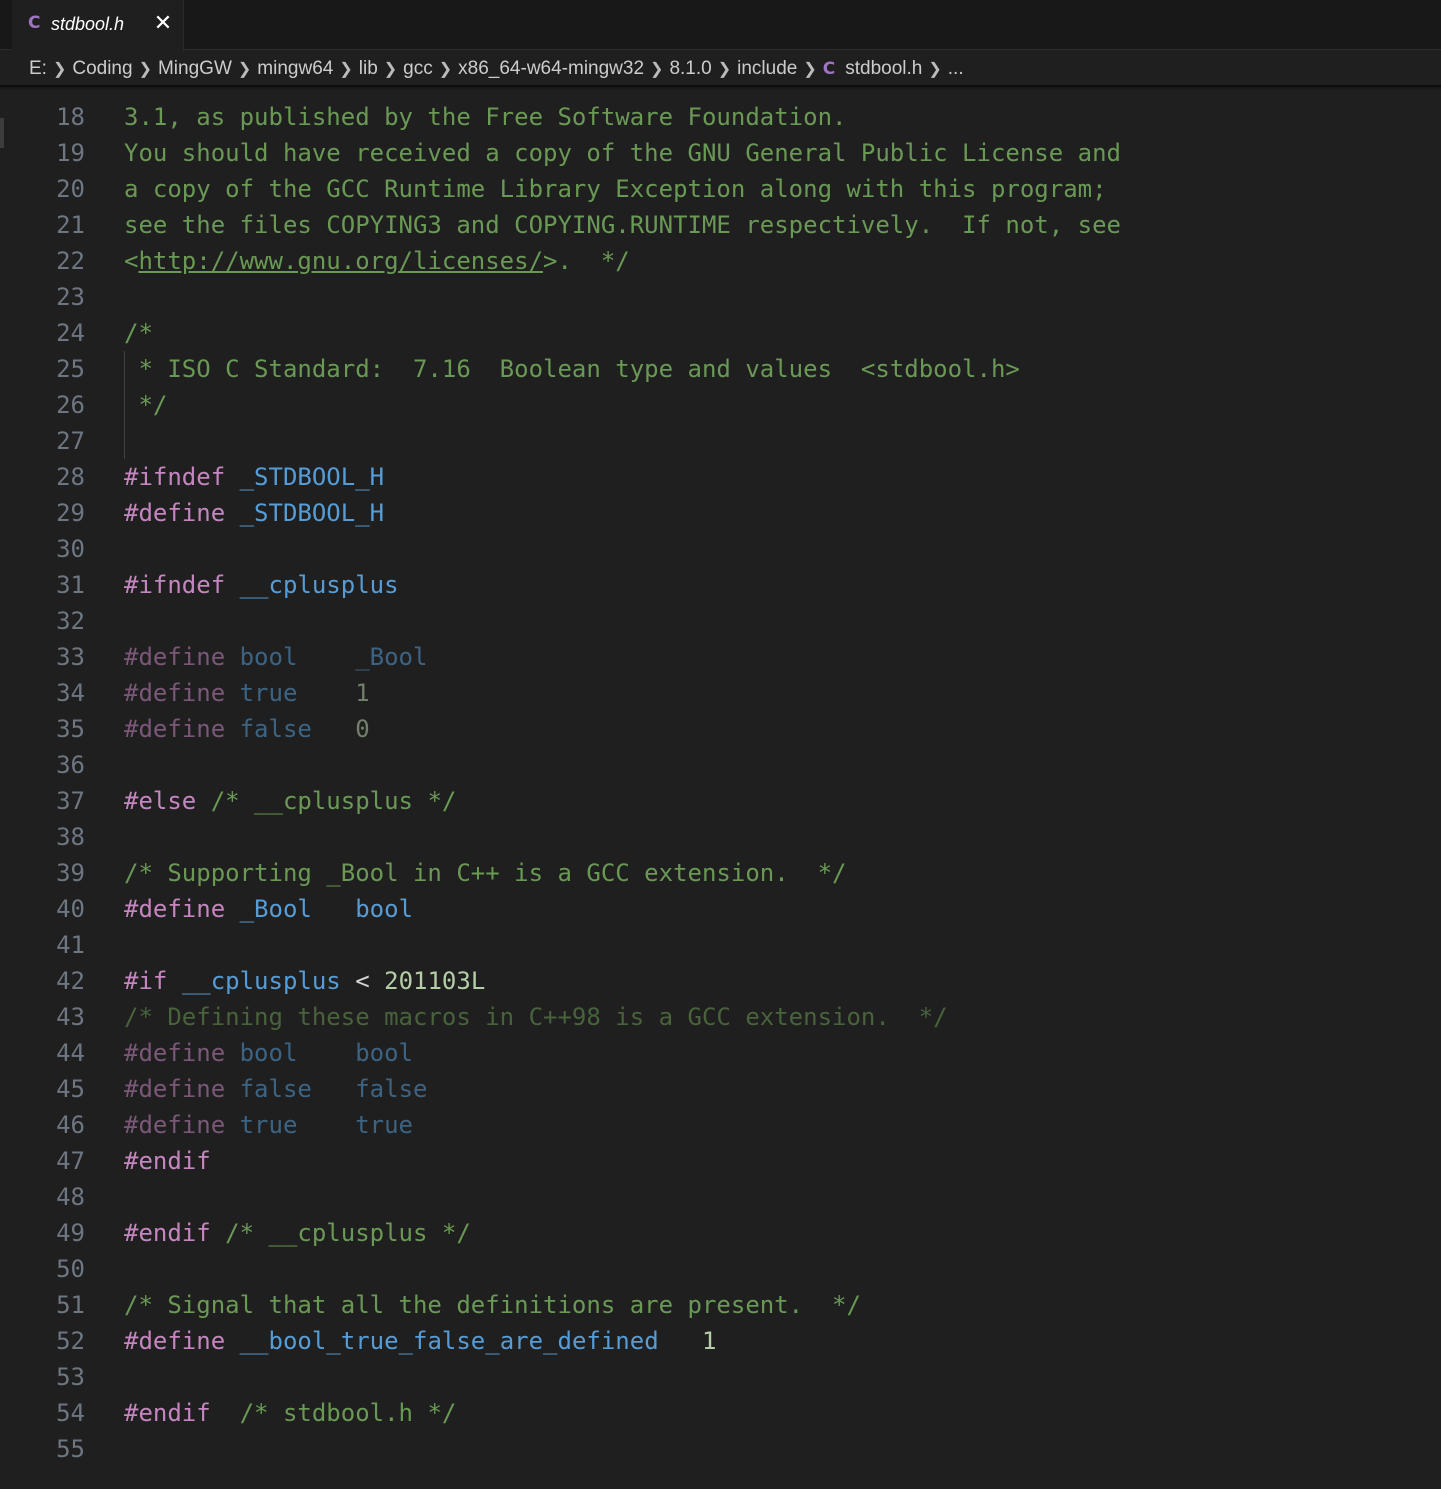 This screenshot has width=1441, height=1489. I want to click on line-number: 46, so click(70, 1125).